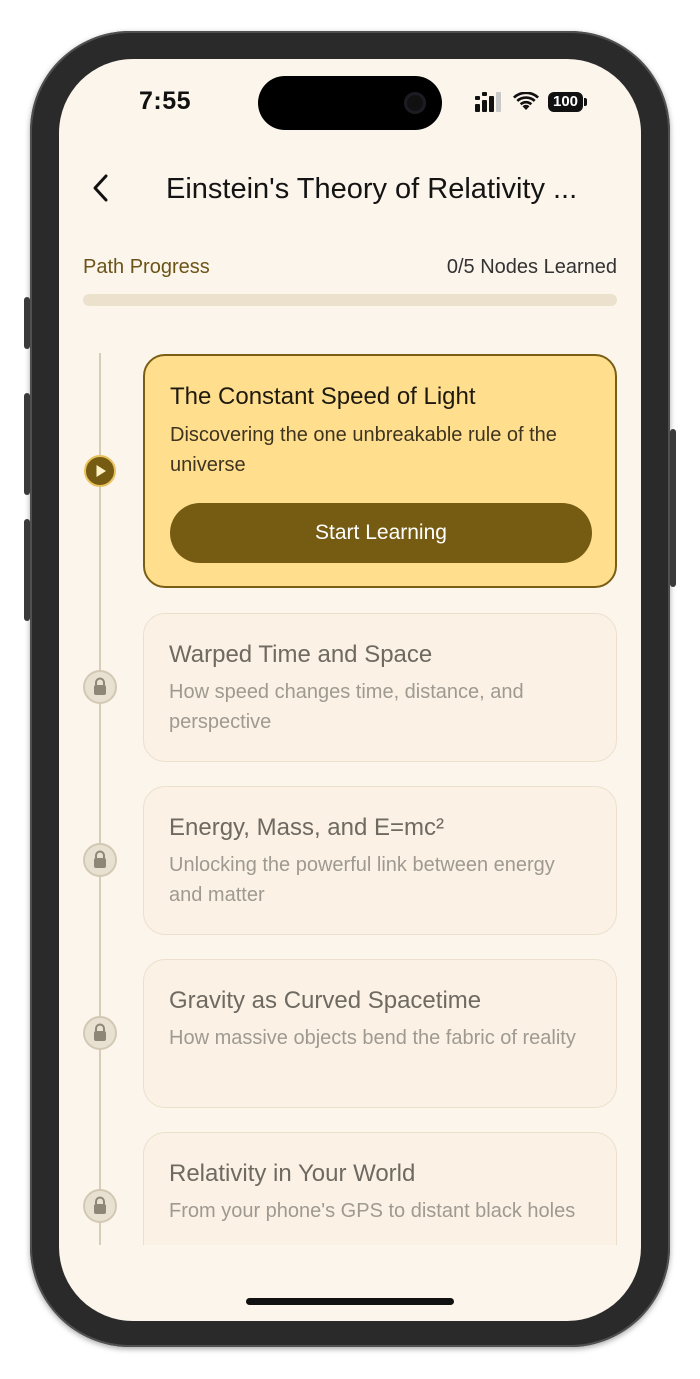 The width and height of the screenshot is (700, 1379). Describe the element at coordinates (292, 1173) in the screenshot. I see `node-title: Relativity in Your World` at that location.